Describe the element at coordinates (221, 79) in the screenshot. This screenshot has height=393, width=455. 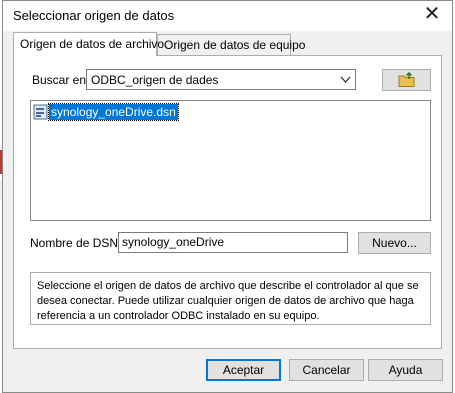
I see `look-in-dropdown: ODBC_origen de dades` at that location.